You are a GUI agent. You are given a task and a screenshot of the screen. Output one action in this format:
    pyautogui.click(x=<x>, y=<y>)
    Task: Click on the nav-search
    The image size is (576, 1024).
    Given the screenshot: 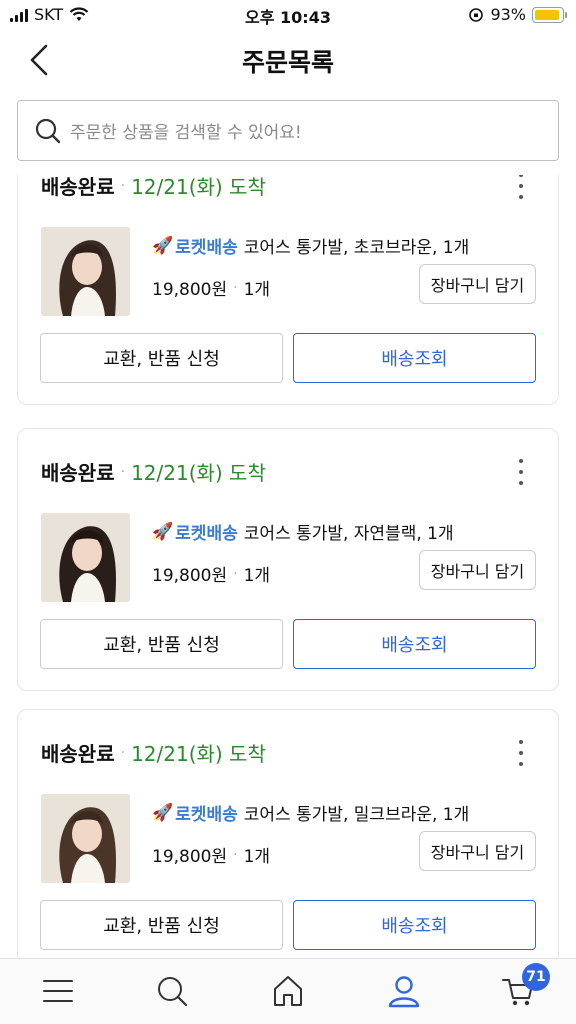 What is the action you would take?
    pyautogui.click(x=172, y=991)
    